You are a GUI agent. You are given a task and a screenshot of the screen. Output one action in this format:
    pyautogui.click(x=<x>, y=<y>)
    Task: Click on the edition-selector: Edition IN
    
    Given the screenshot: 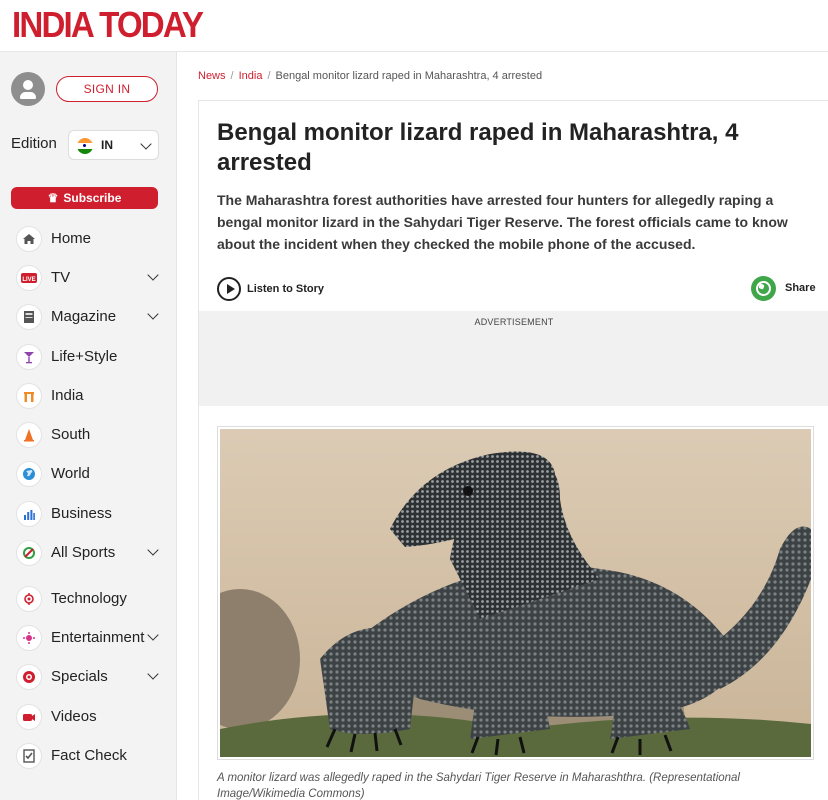 What is the action you would take?
    pyautogui.click(x=86, y=145)
    